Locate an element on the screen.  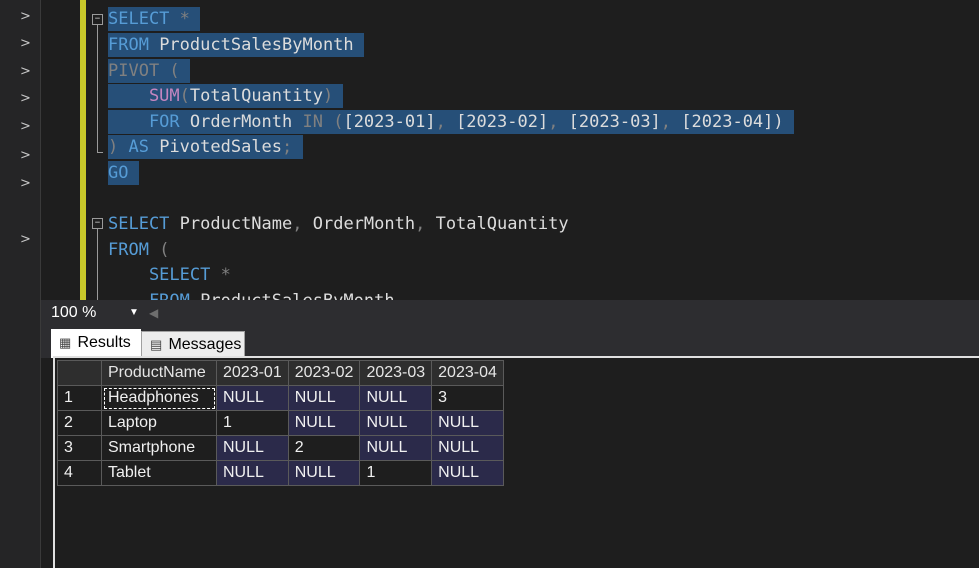
keyword-for: FOR is located at coordinates (144, 122).